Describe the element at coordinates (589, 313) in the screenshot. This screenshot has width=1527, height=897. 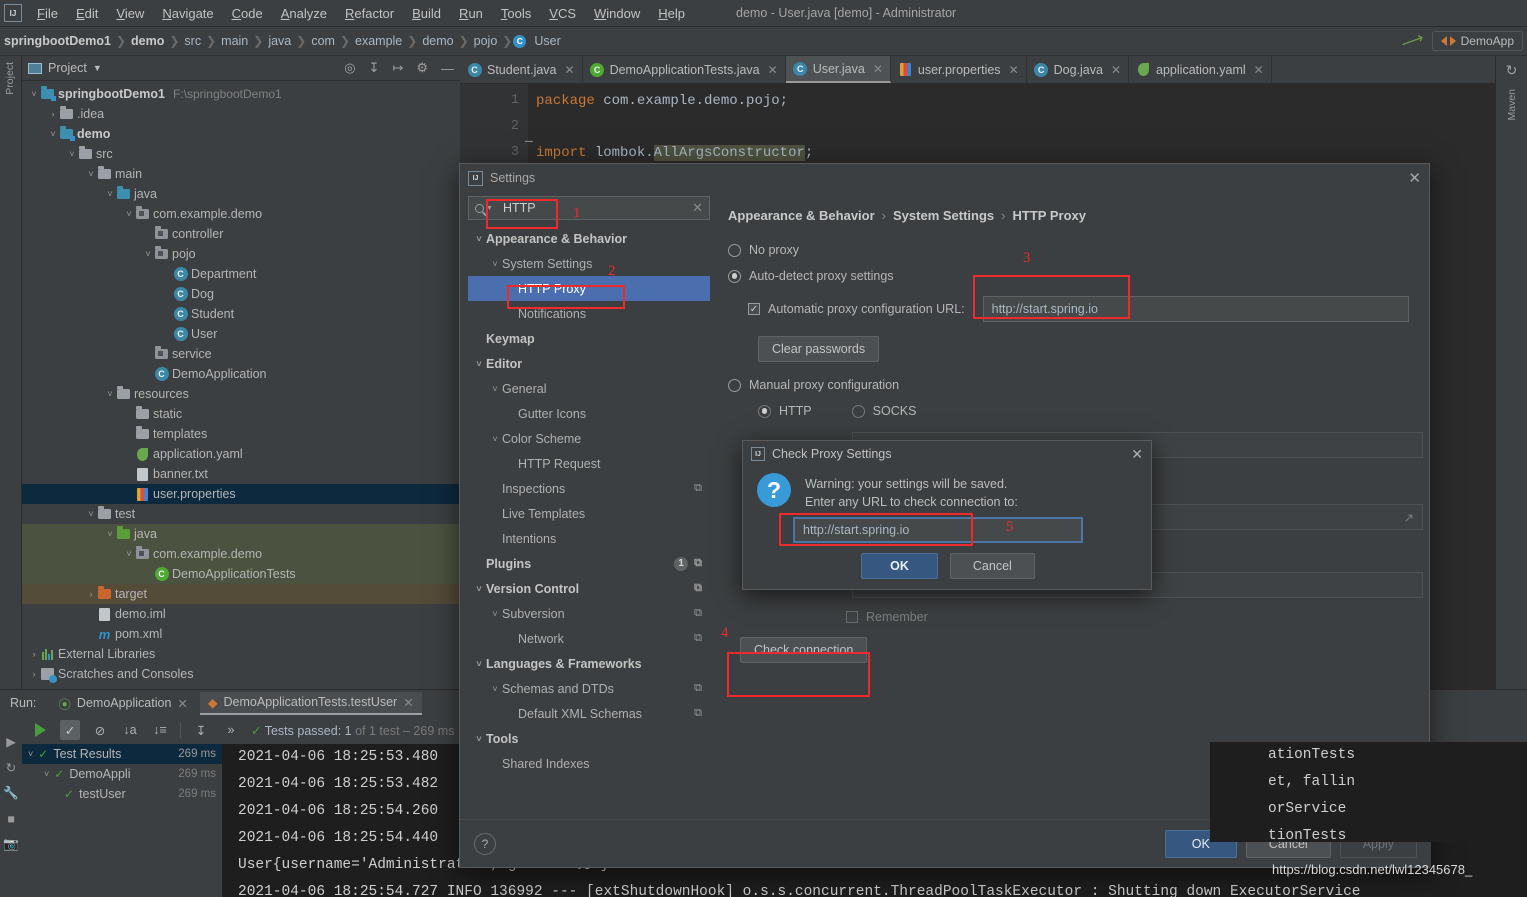
I see `settings-tree-item: Notifications` at that location.